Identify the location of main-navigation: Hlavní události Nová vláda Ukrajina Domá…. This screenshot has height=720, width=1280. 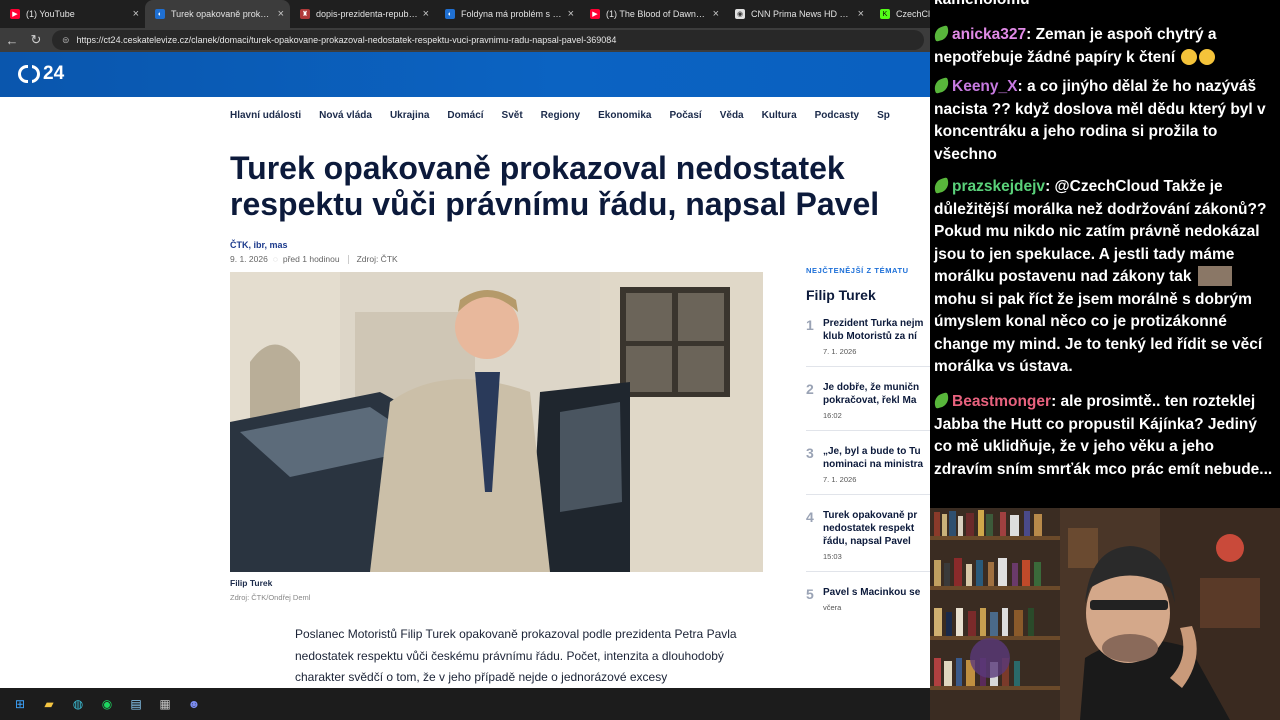
(569, 115).